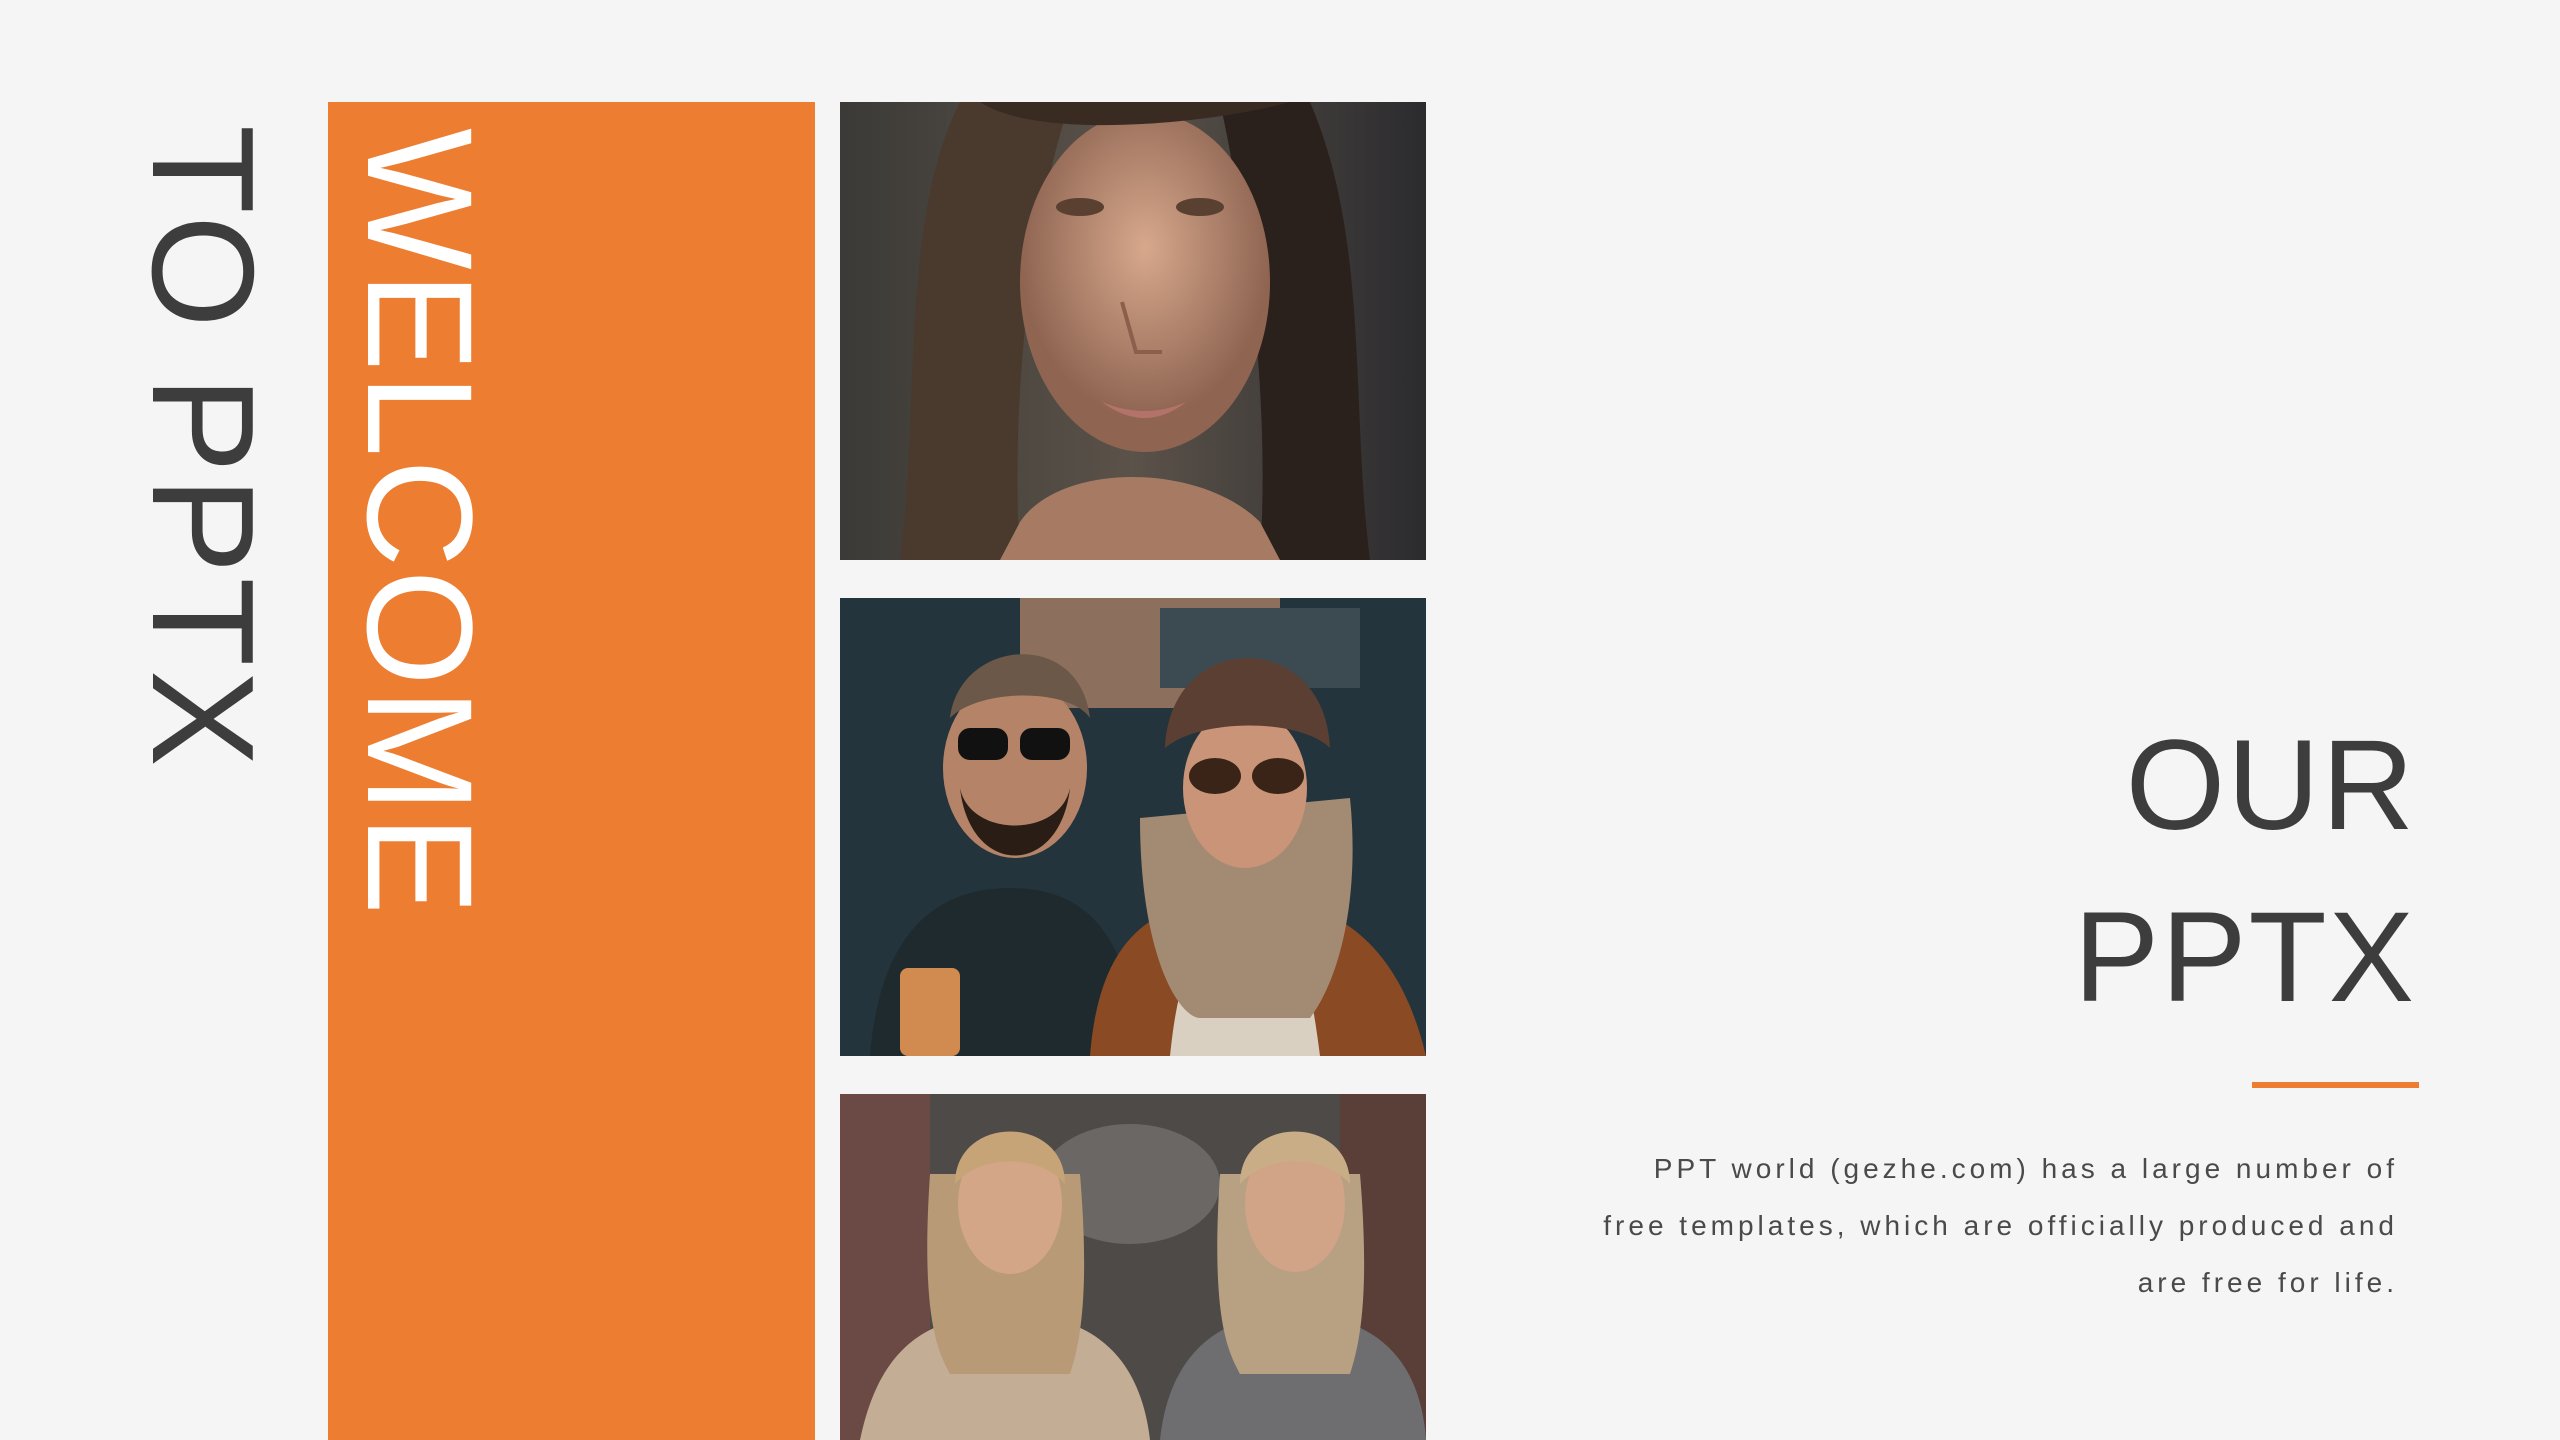 This screenshot has height=1440, width=2560. I want to click on banner-title: WELCOME, so click(420, 523).